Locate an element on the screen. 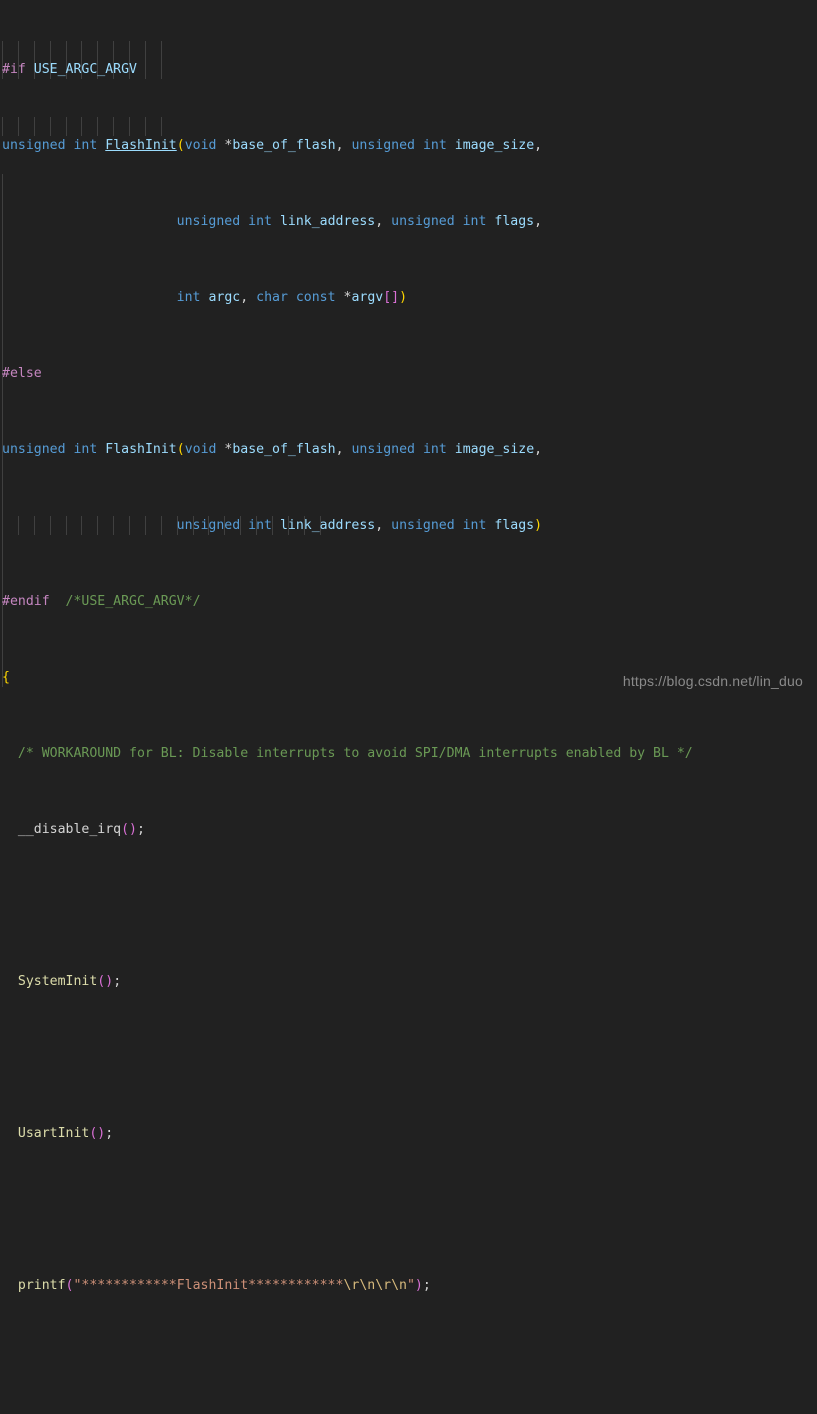 The width and height of the screenshot is (817, 1414). code-line: SystemInit(); is located at coordinates (408, 981).